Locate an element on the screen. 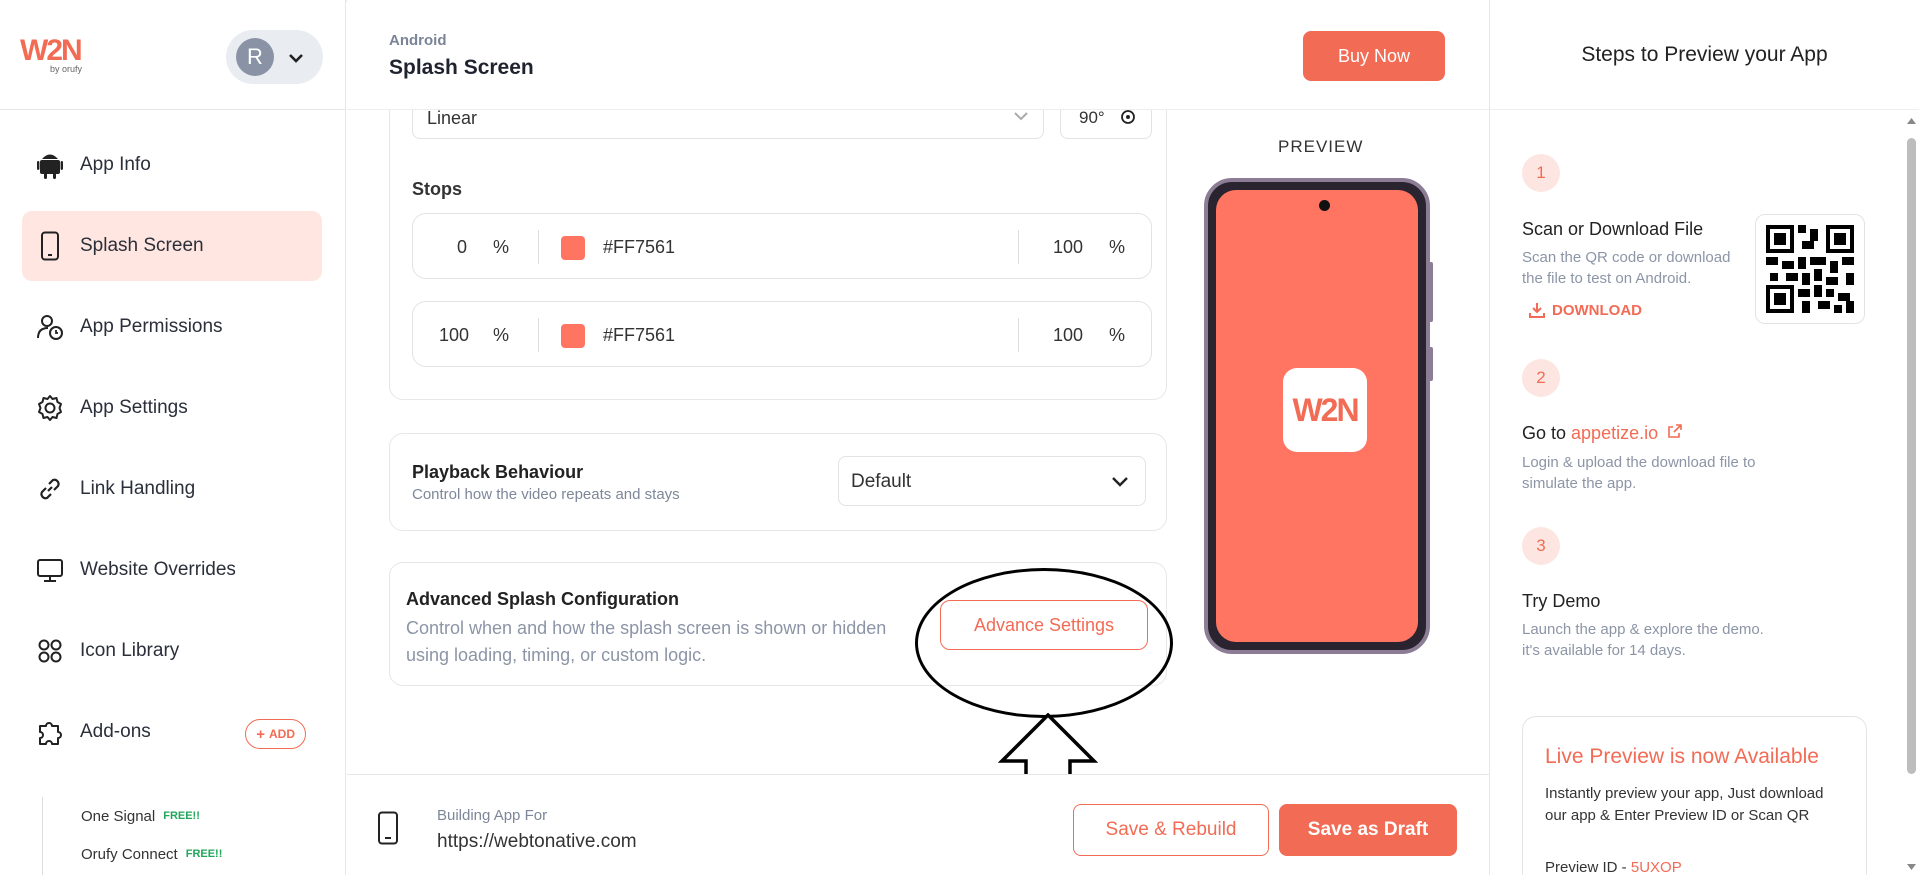  breadcrumb: Android is located at coordinates (418, 40).